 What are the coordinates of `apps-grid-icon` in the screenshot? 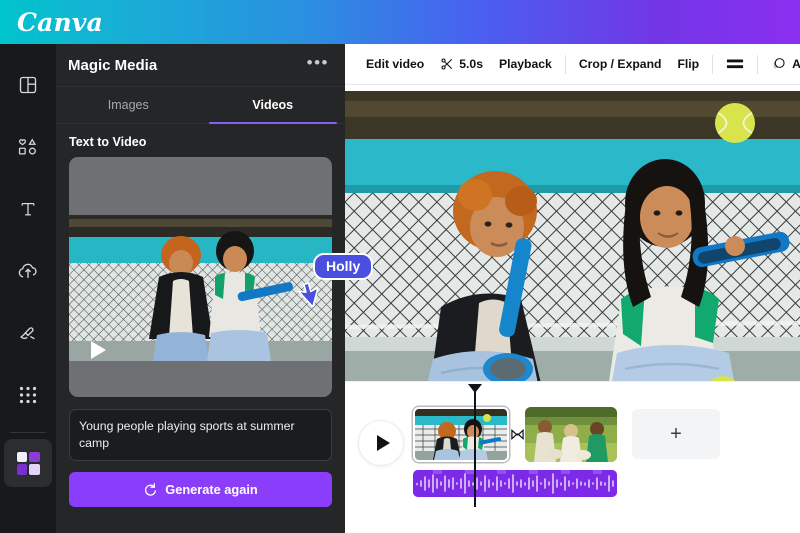 It's located at (28, 395).